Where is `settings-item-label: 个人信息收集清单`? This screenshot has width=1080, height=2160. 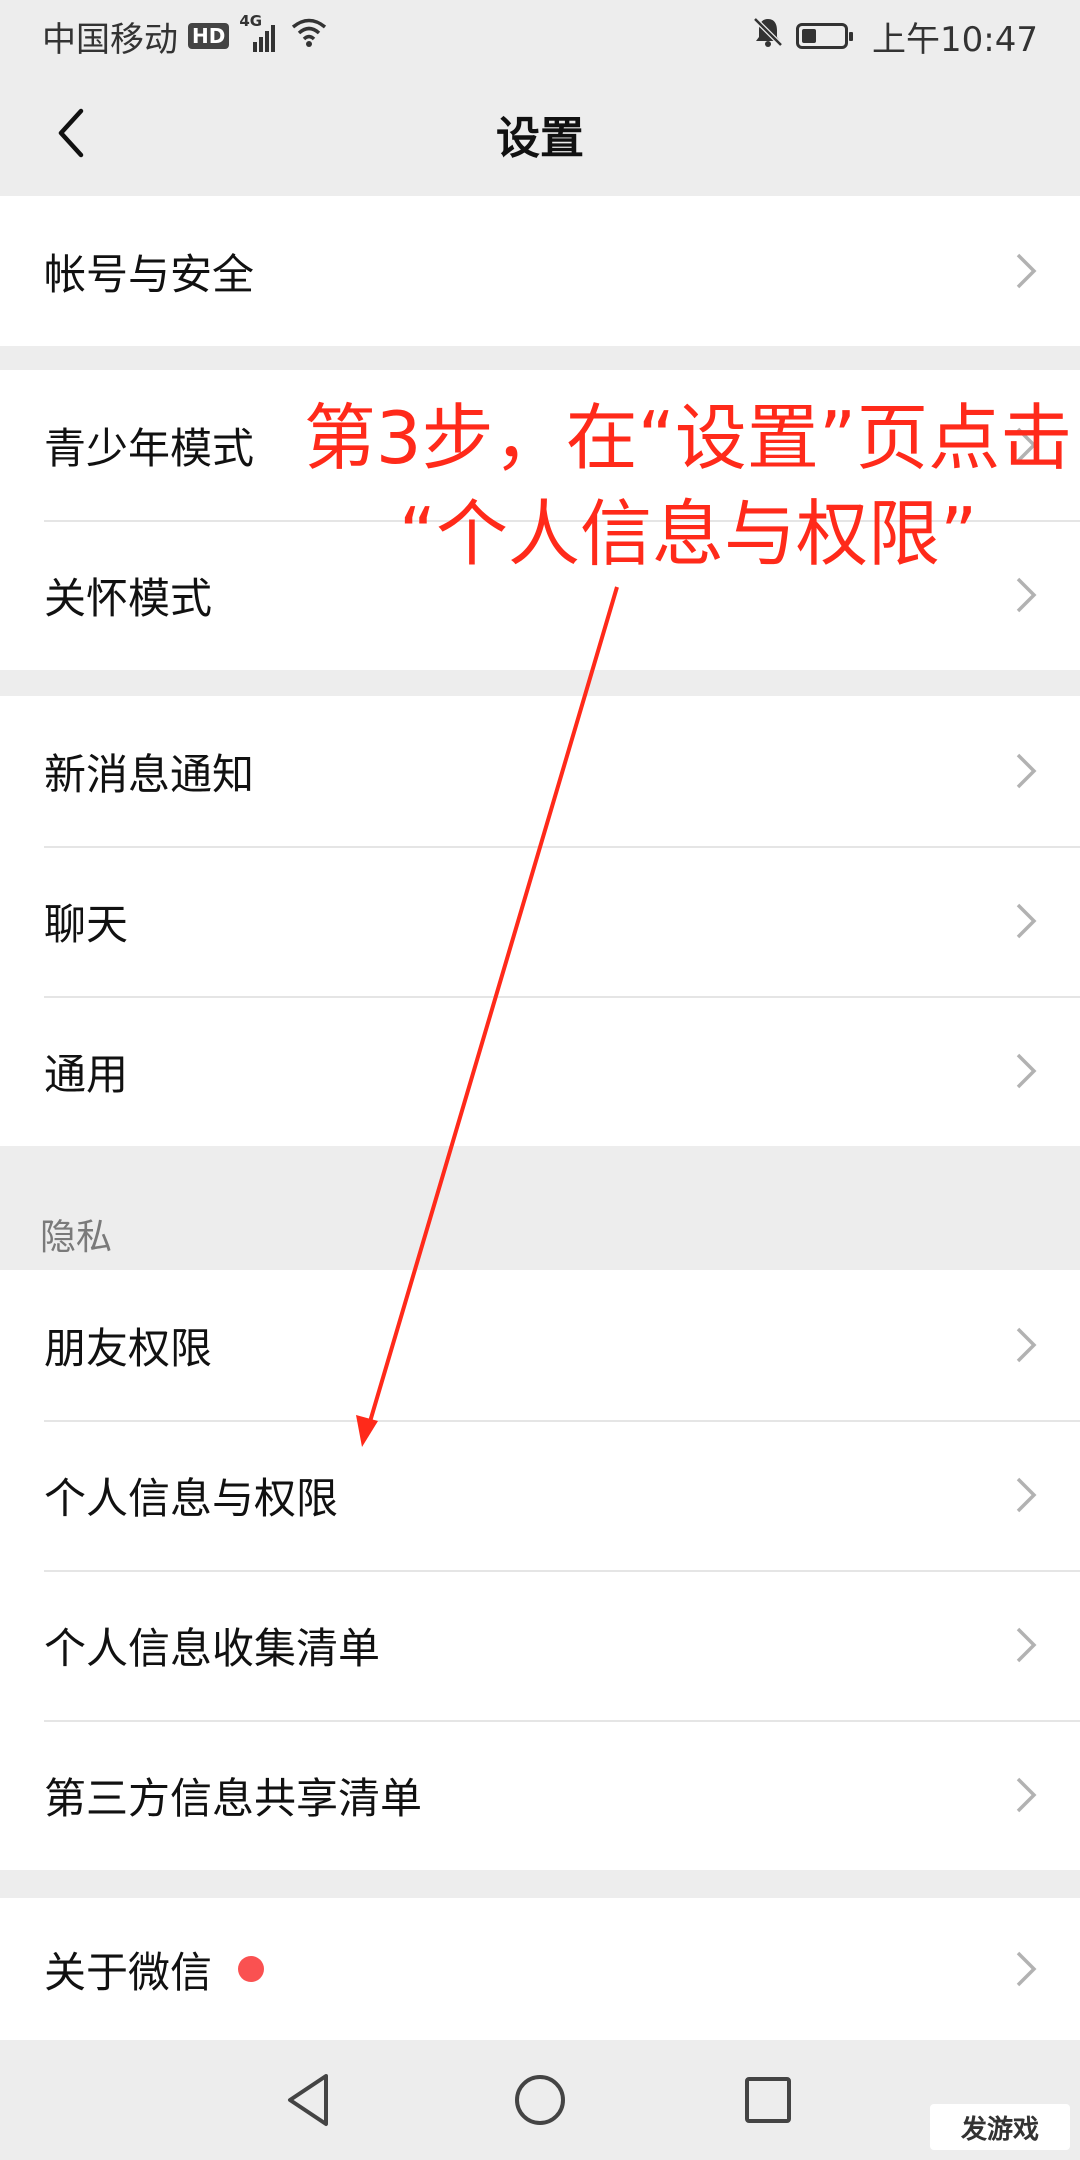
settings-item-label: 个人信息收集清单 is located at coordinates (212, 1648).